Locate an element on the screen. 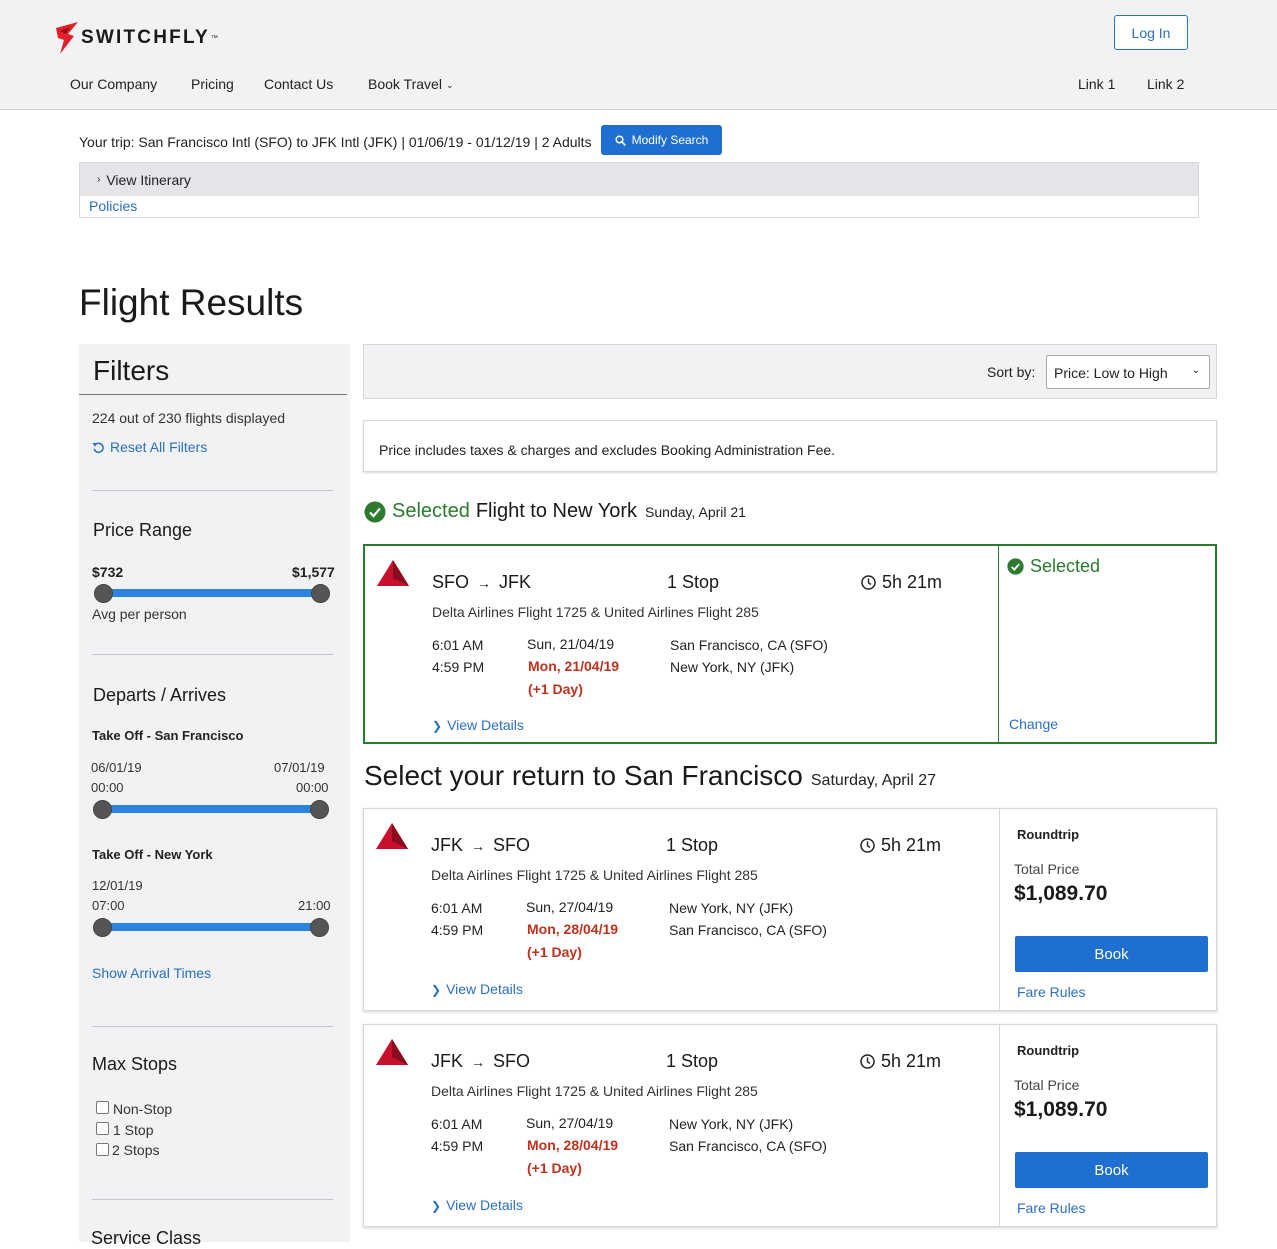 This screenshot has height=1249, width=1277. modify-search-button: Modify Search is located at coordinates (661, 140).